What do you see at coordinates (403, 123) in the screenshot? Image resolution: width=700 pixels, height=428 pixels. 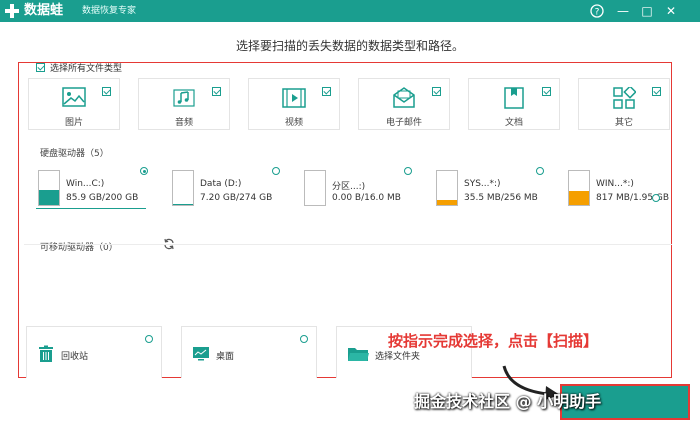 I see `file-type-label: 电子邮件` at bounding box center [403, 123].